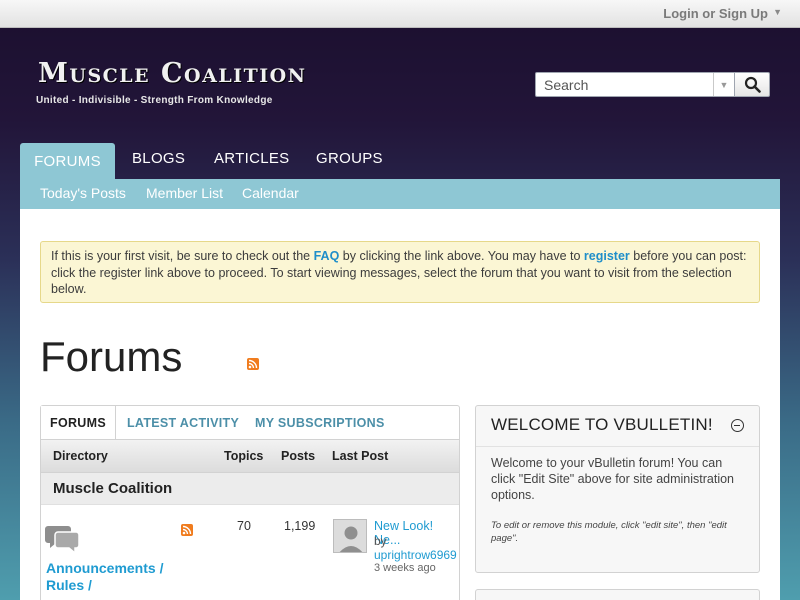 The height and width of the screenshot is (600, 800). Describe the element at coordinates (187, 530) in the screenshot. I see `forum-rss-icon` at that location.